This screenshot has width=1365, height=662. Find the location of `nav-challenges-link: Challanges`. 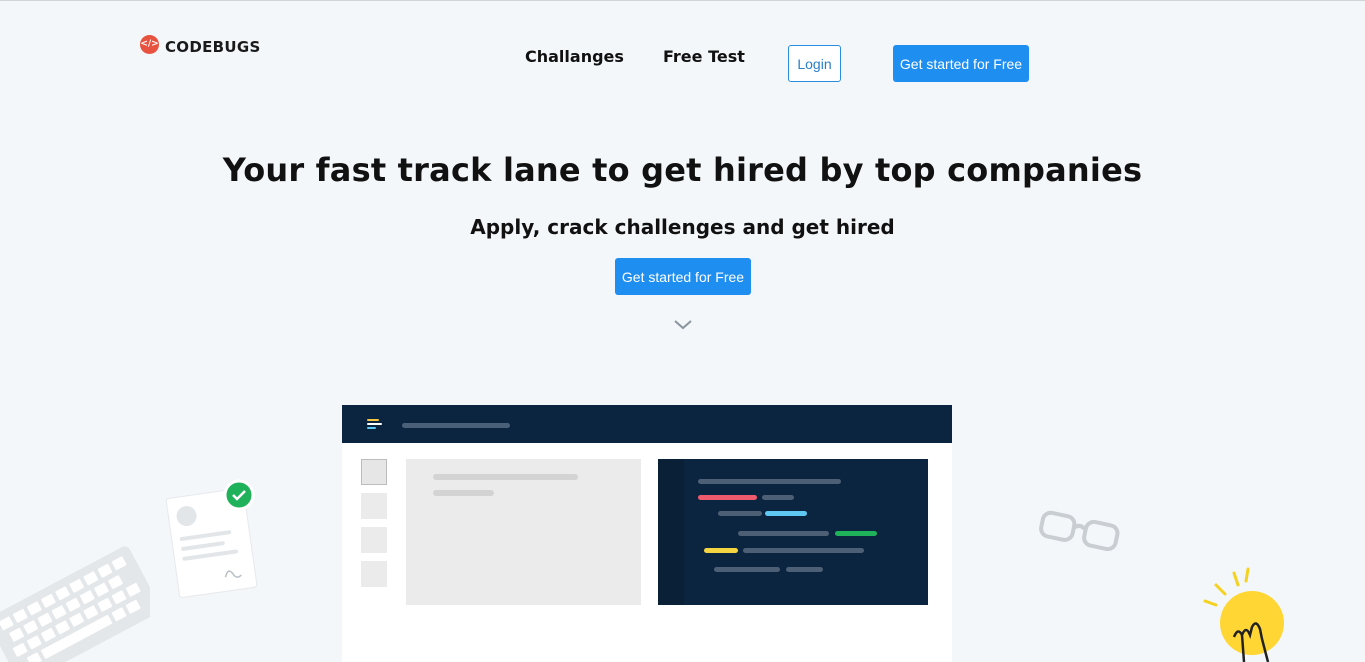

nav-challenges-link: Challanges is located at coordinates (574, 56).